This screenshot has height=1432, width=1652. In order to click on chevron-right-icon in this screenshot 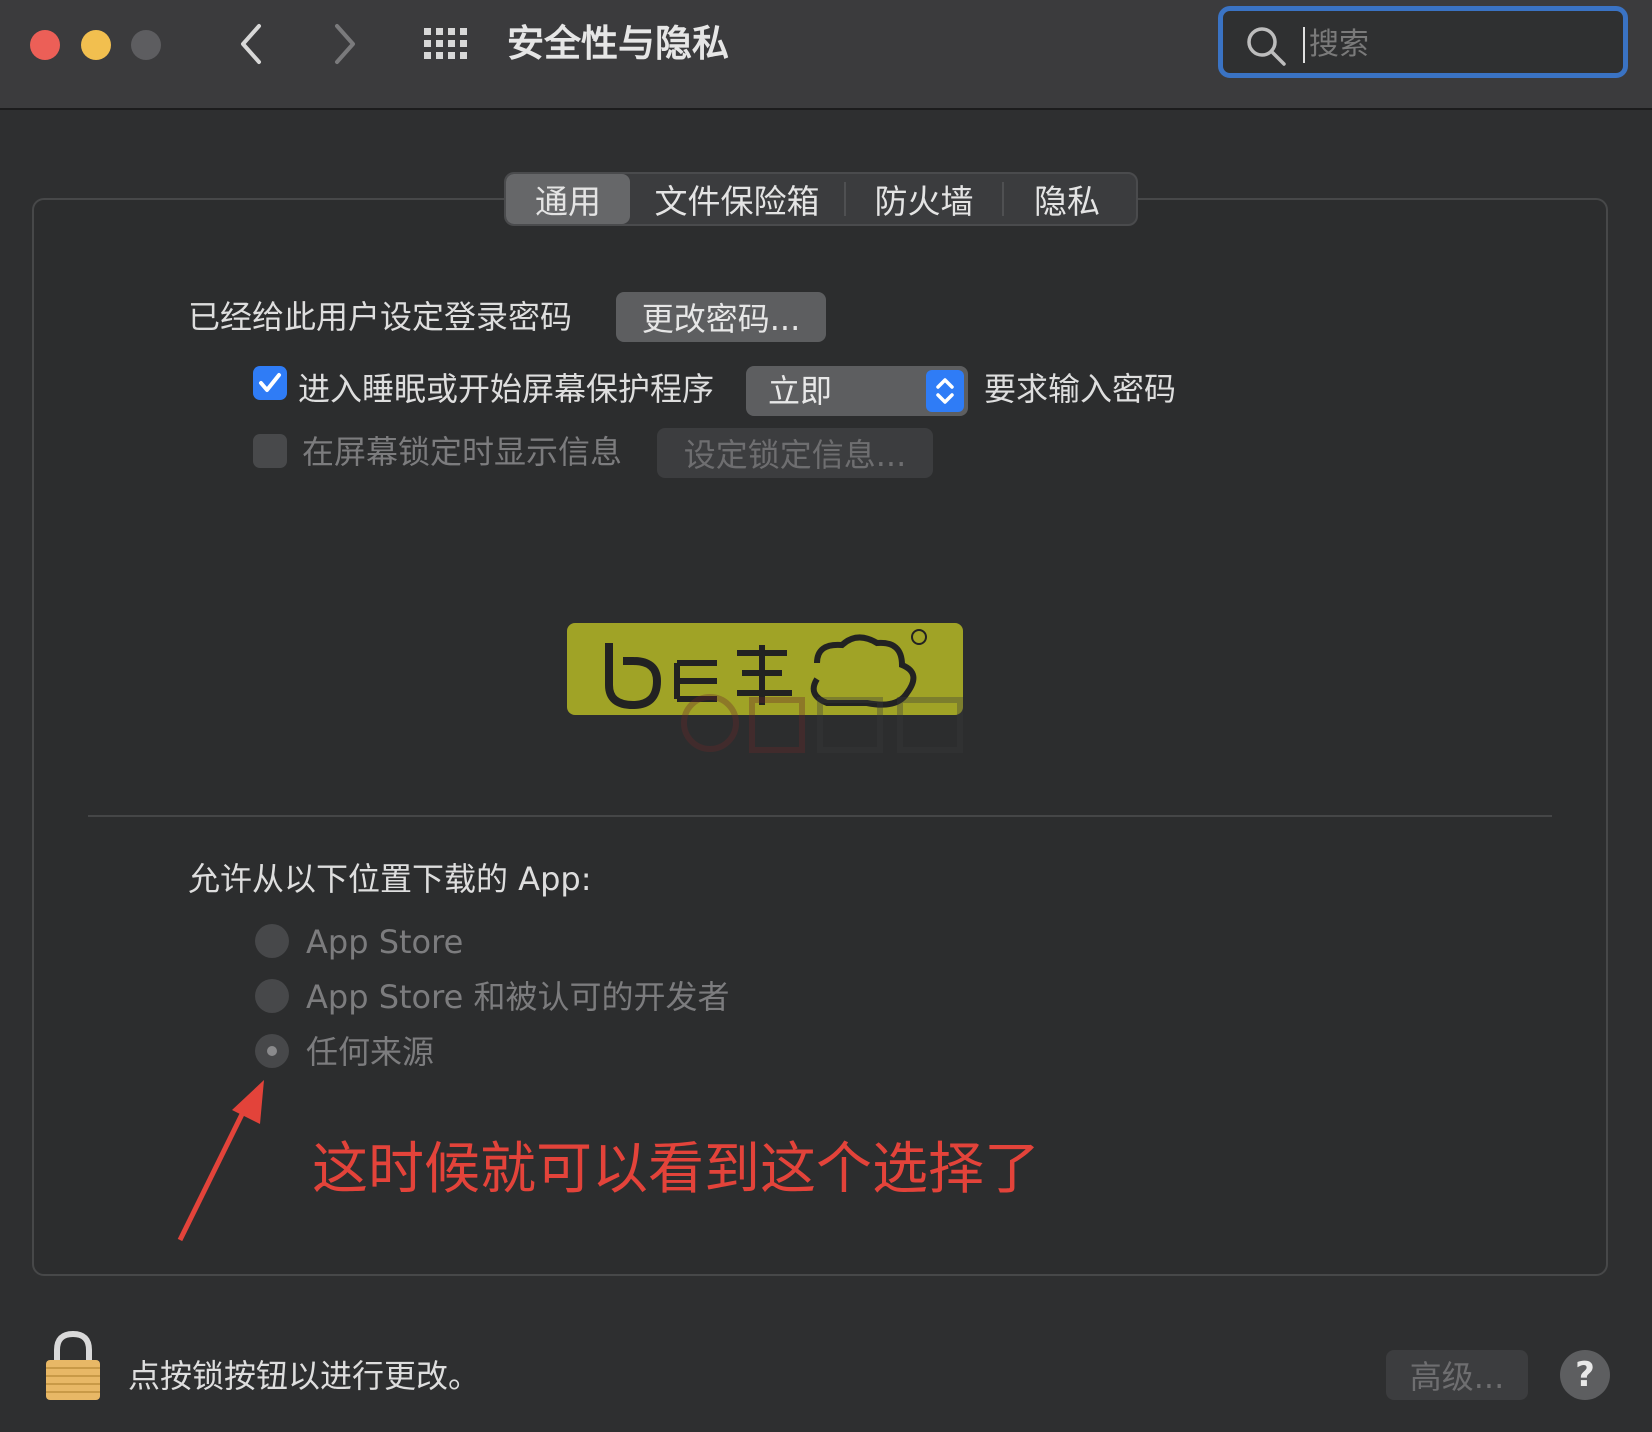, I will do `click(345, 44)`.